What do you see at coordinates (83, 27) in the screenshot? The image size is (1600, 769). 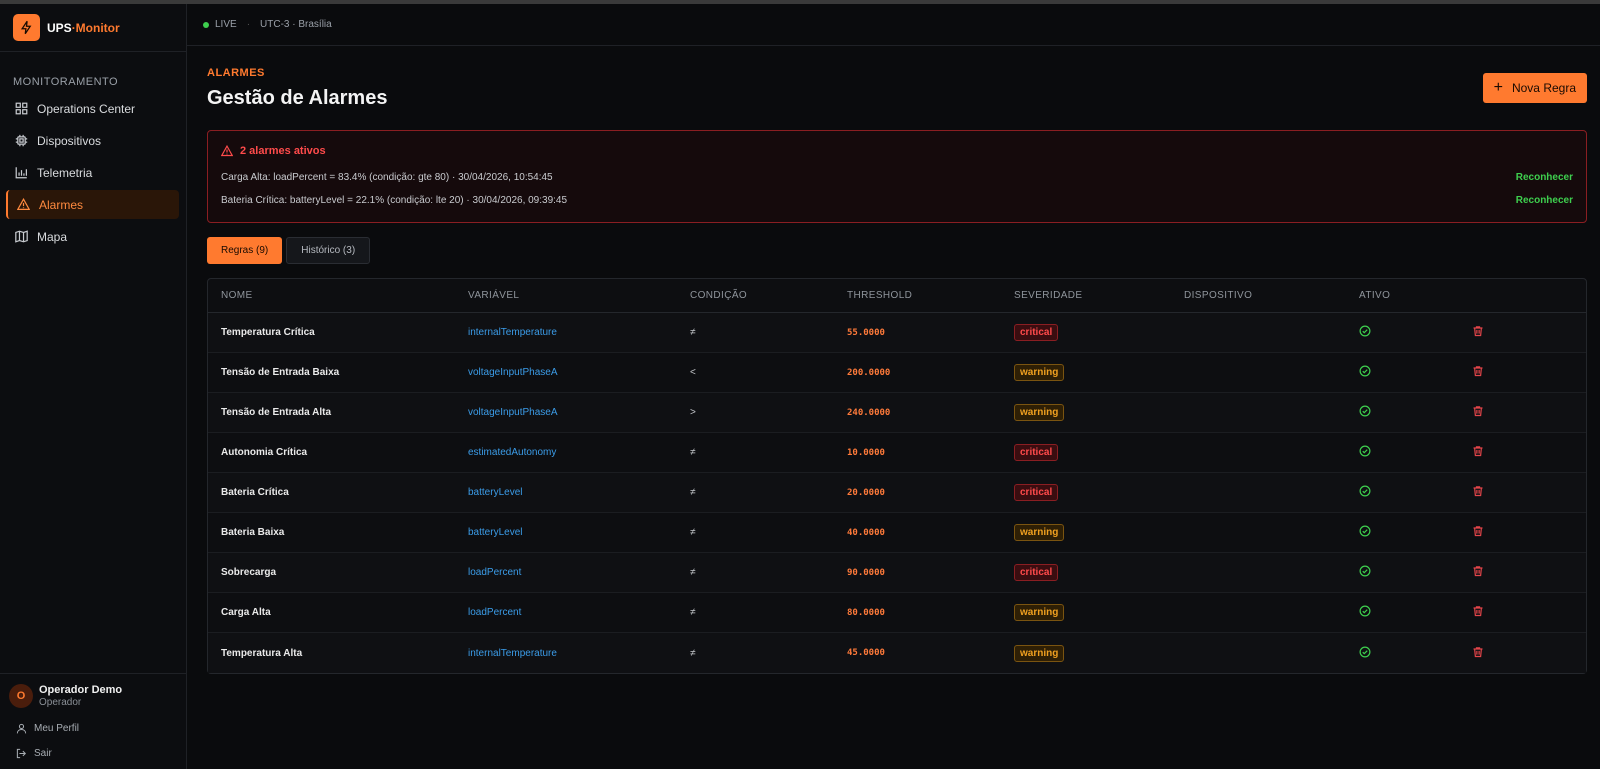 I see `brand-name: UPS·Monitor` at bounding box center [83, 27].